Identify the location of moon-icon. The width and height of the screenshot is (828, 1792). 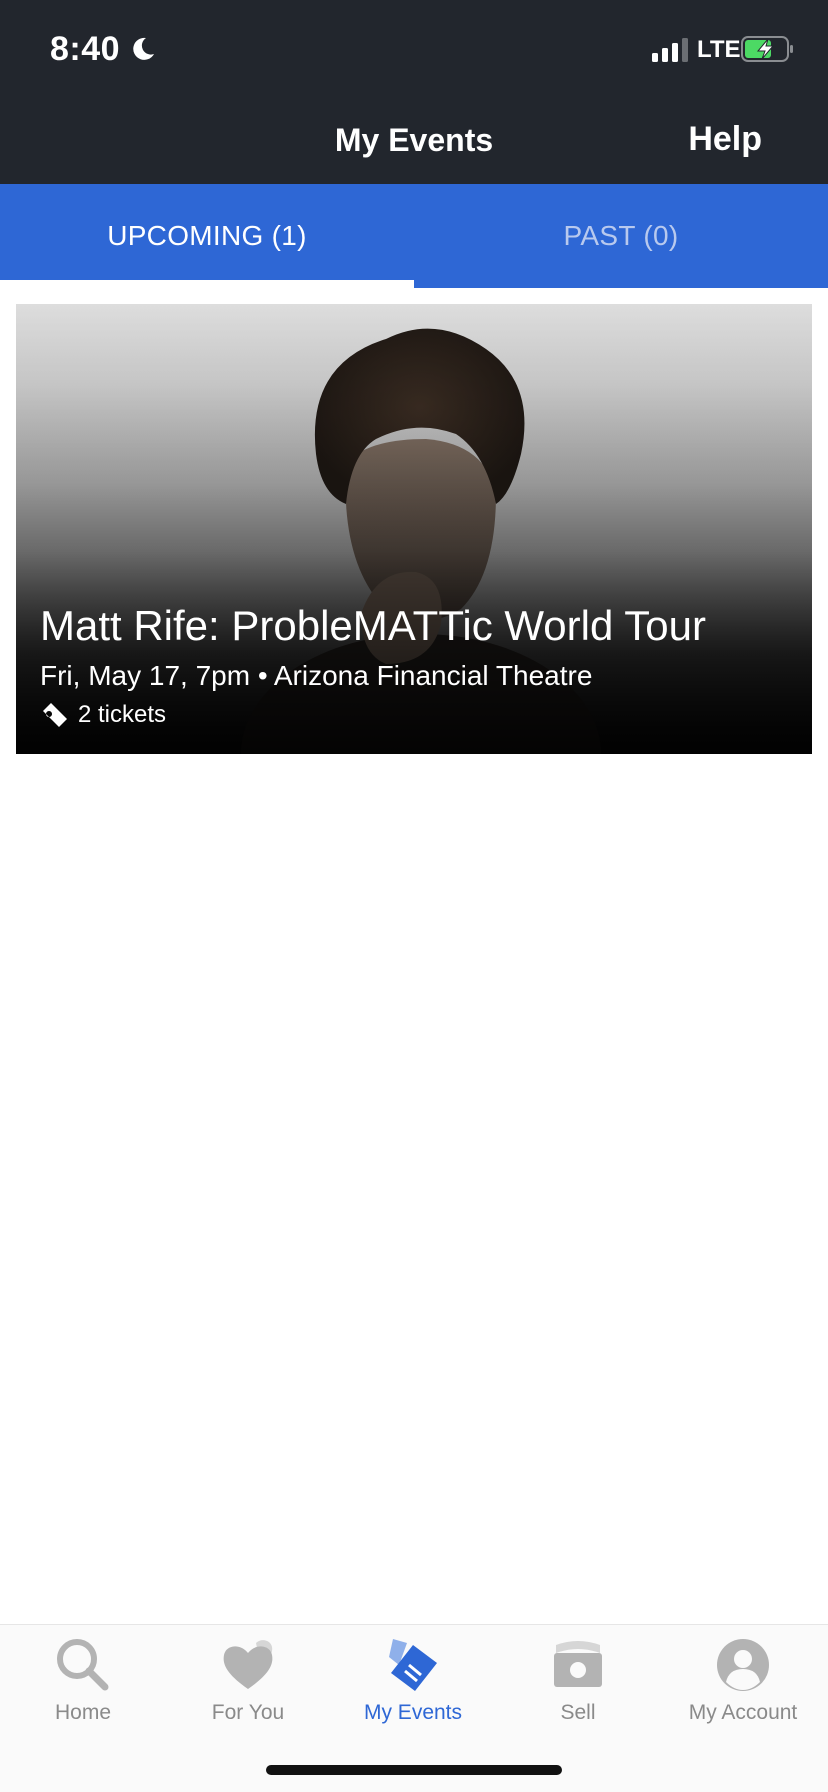
(143, 48).